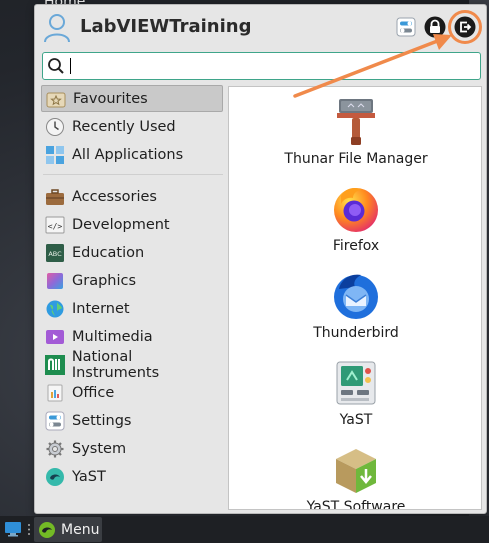 This screenshot has width=489, height=543. I want to click on category-label: National Instruments, so click(115, 364).